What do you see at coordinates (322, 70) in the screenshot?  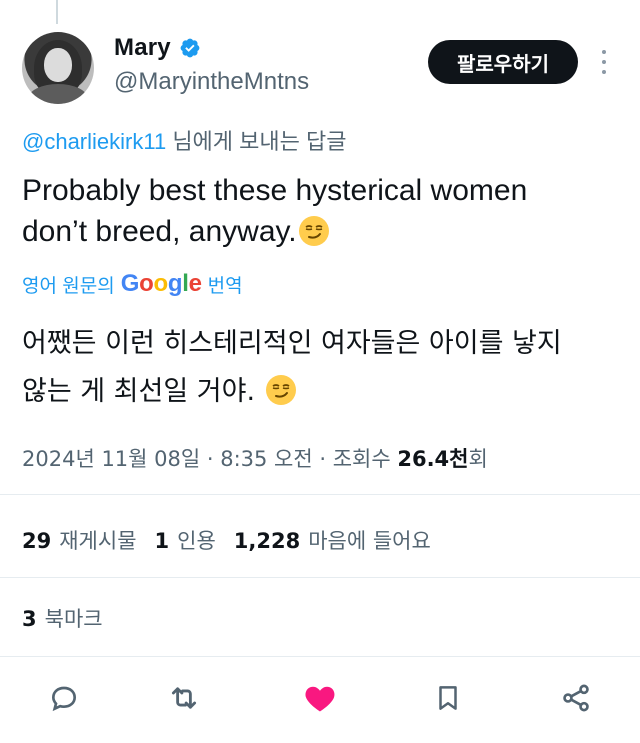 I see `tweet-header: Mary @MaryintheMntns 팔로우하기` at bounding box center [322, 70].